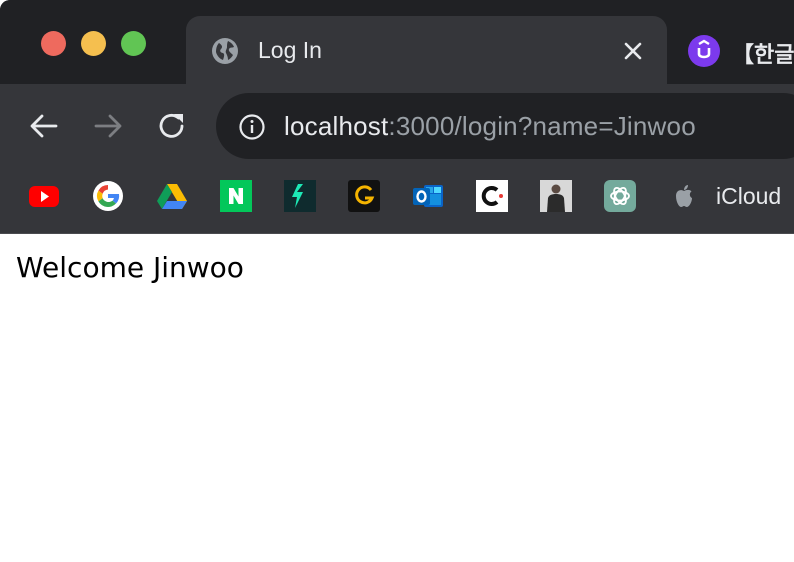  I want to click on toolbar: localhost:3000/login?name=Jinwoo, so click(397, 126).